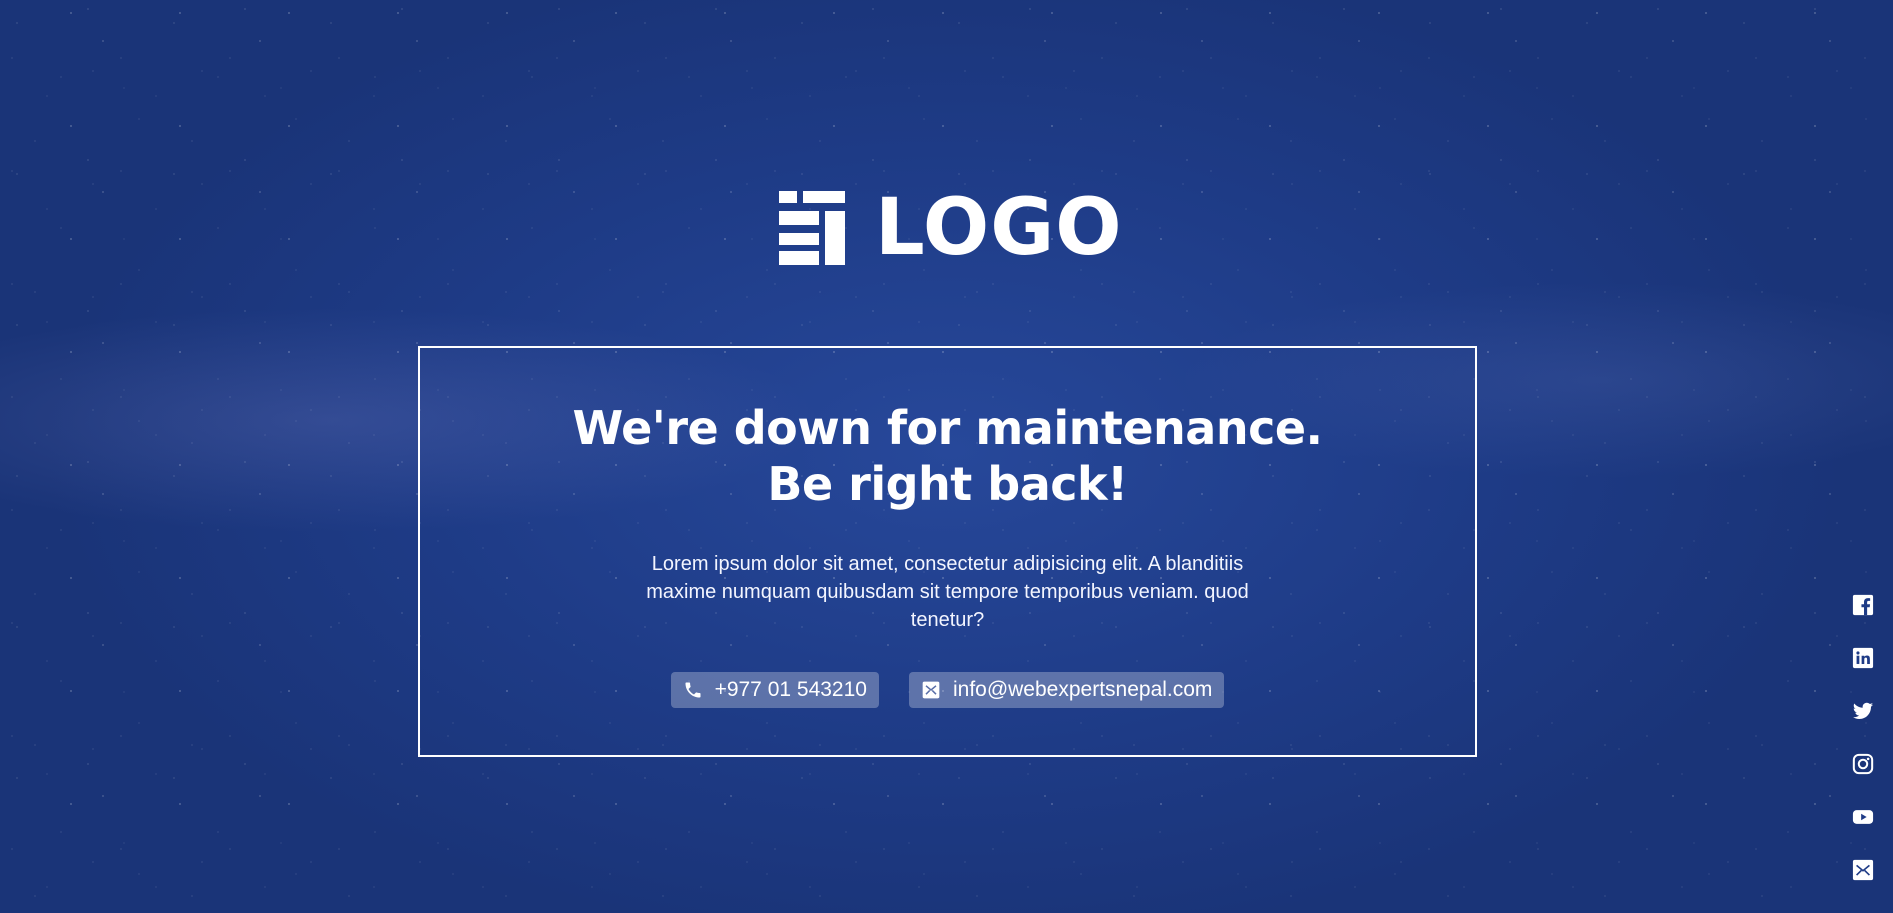 The image size is (1893, 913). Describe the element at coordinates (693, 690) in the screenshot. I see `phone-icon` at that location.